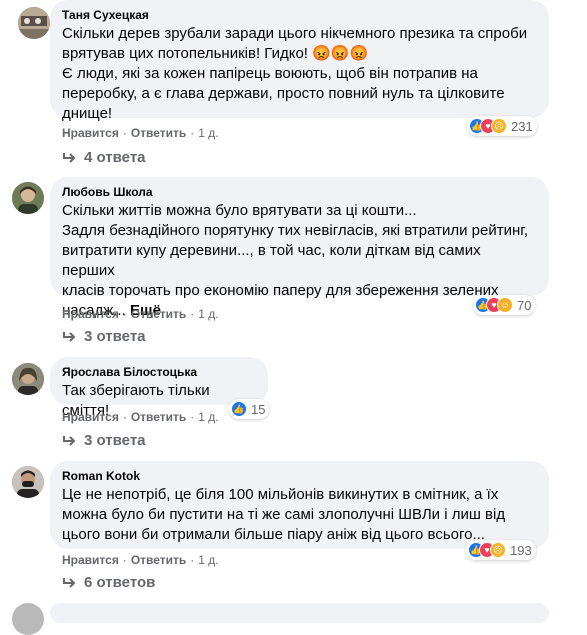  Describe the element at coordinates (299, 15) in the screenshot. I see `comment-author: Таня Сухецкая` at that location.